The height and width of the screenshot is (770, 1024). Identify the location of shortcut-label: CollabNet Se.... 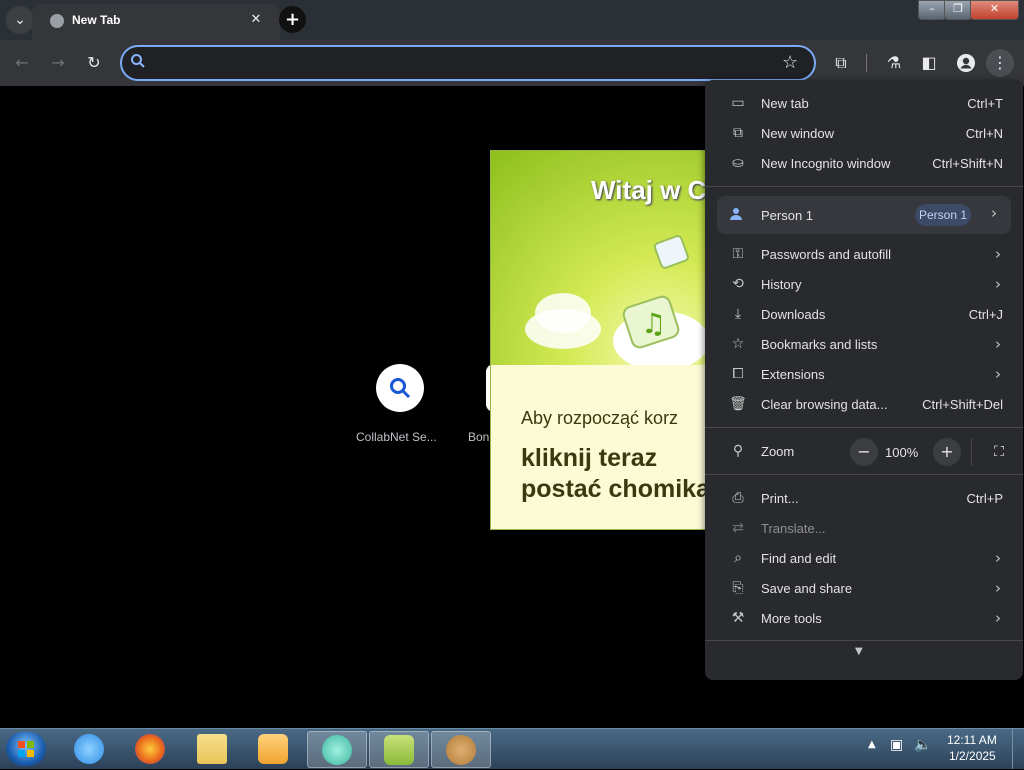
(396, 437).